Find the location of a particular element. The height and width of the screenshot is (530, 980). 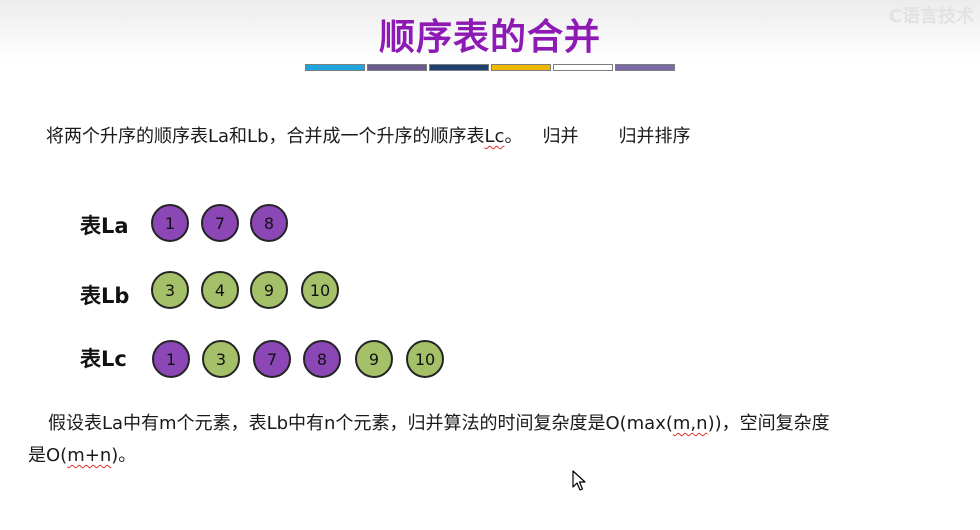

complexity-text-c: ))，空间复杂度 is located at coordinates (768, 423).